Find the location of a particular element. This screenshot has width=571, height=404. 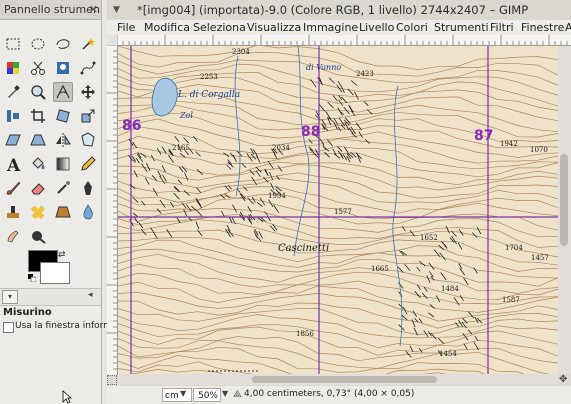

navigate-icon: ✥ is located at coordinates (565, 380).